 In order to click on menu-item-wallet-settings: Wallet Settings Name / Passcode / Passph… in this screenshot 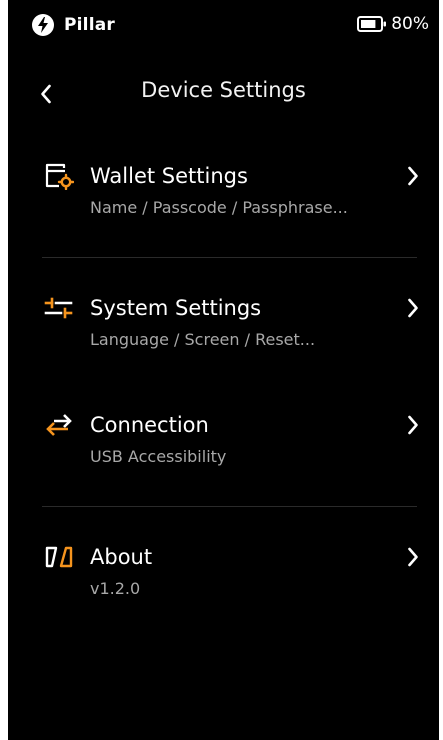, I will do `click(232, 195)`.